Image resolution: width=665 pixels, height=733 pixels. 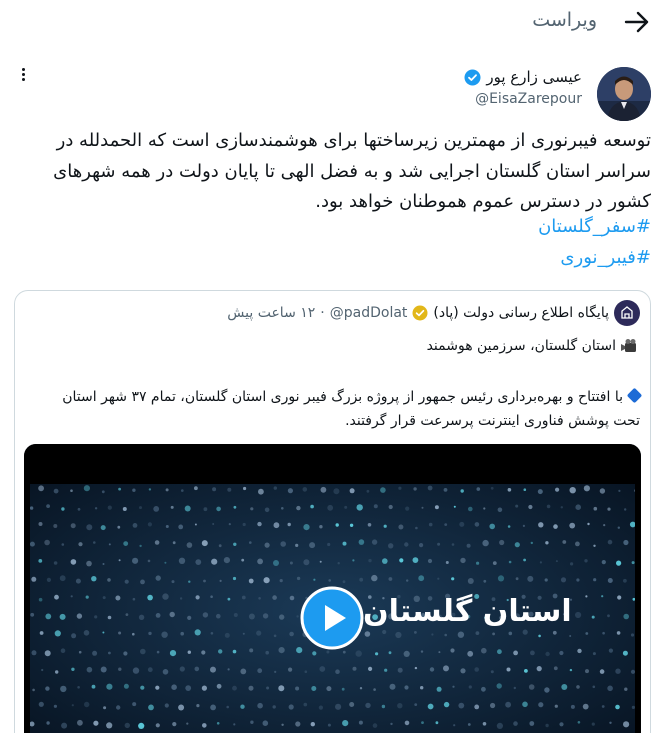 I want to click on more-options-icon, so click(x=23, y=77).